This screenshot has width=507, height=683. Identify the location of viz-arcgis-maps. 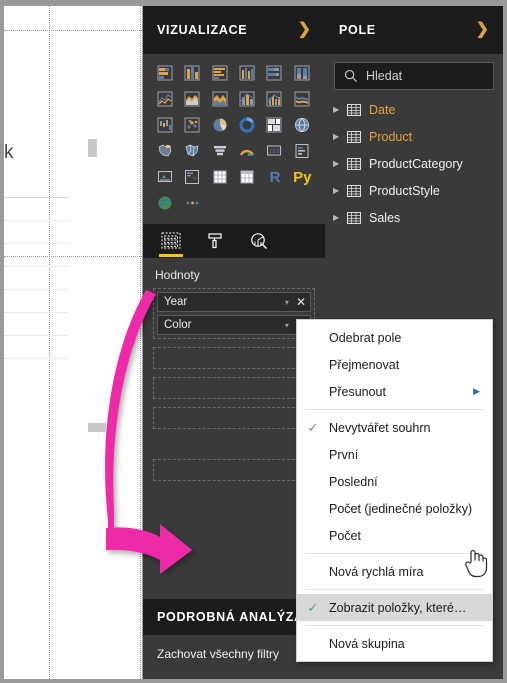
(165, 203).